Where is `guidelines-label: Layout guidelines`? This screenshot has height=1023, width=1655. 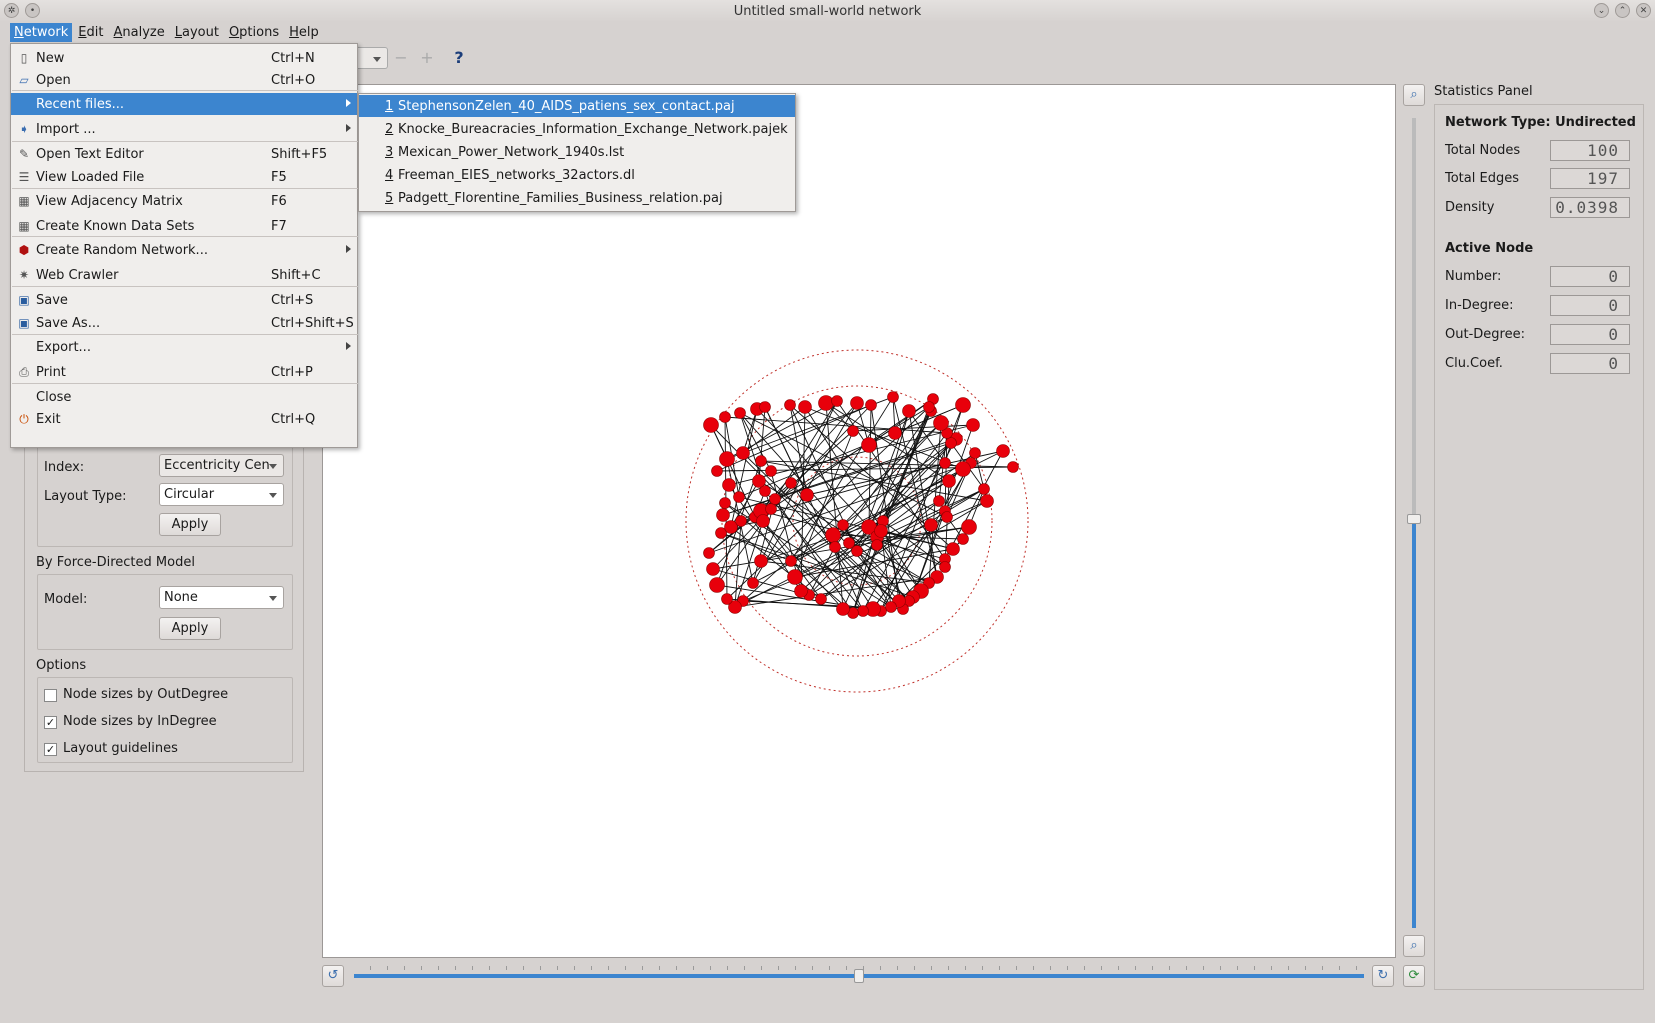
guidelines-label: Layout guidelines is located at coordinates (120, 748).